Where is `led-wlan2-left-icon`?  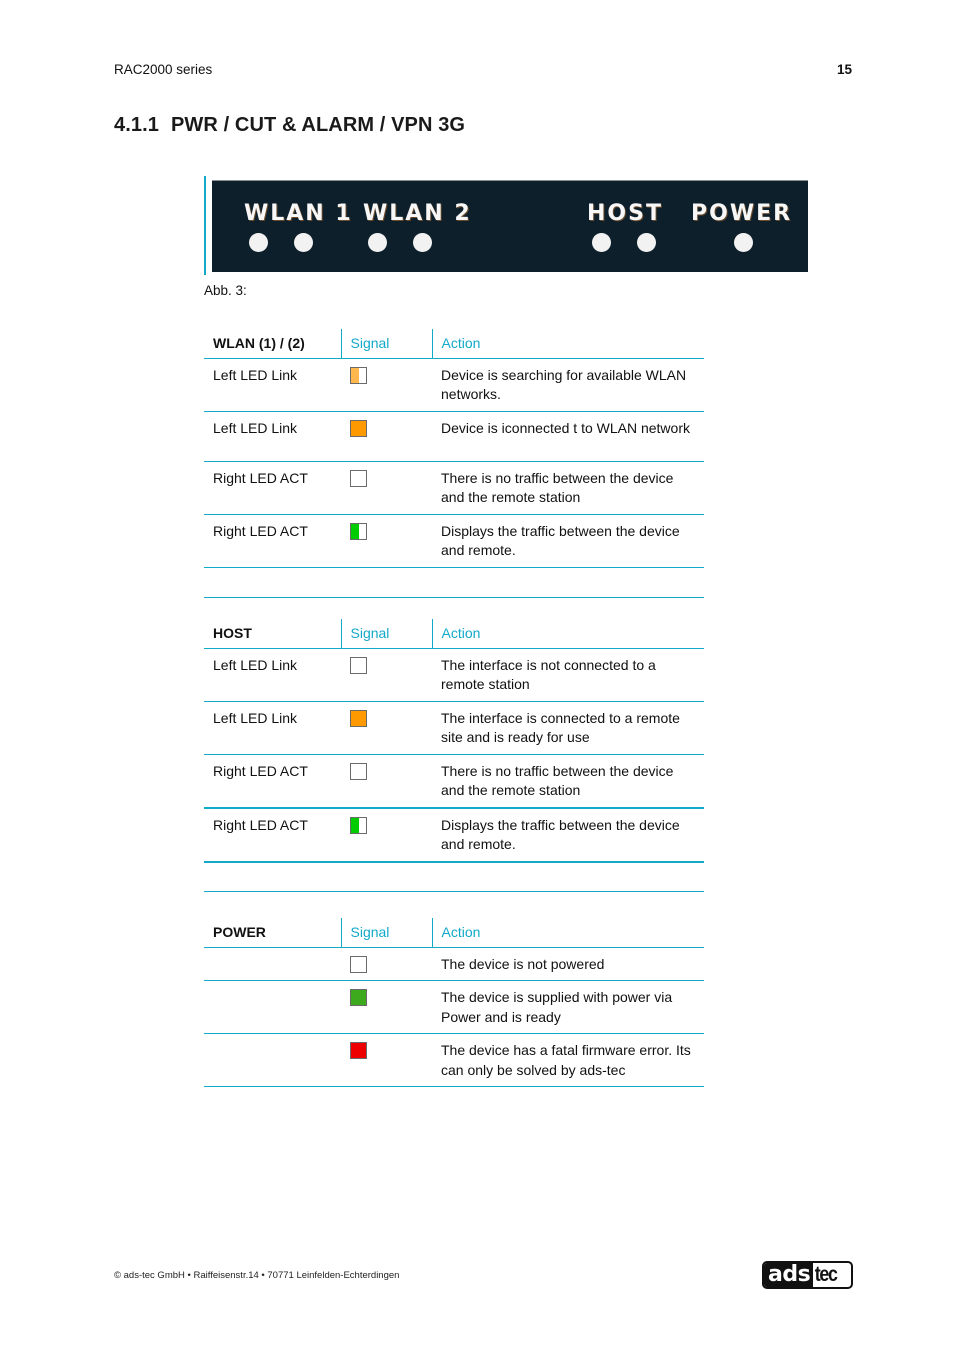
led-wlan2-left-icon is located at coordinates (377, 242).